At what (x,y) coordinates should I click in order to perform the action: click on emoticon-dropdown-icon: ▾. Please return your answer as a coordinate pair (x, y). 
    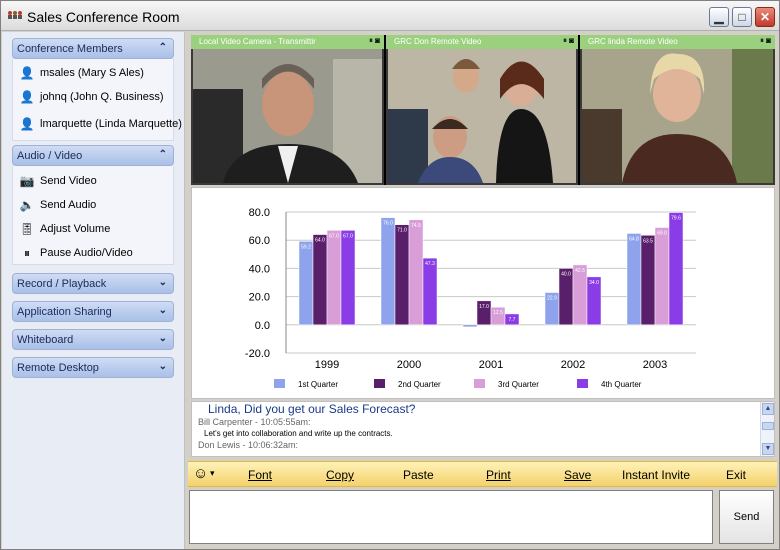
    Looking at the image, I should click on (212, 473).